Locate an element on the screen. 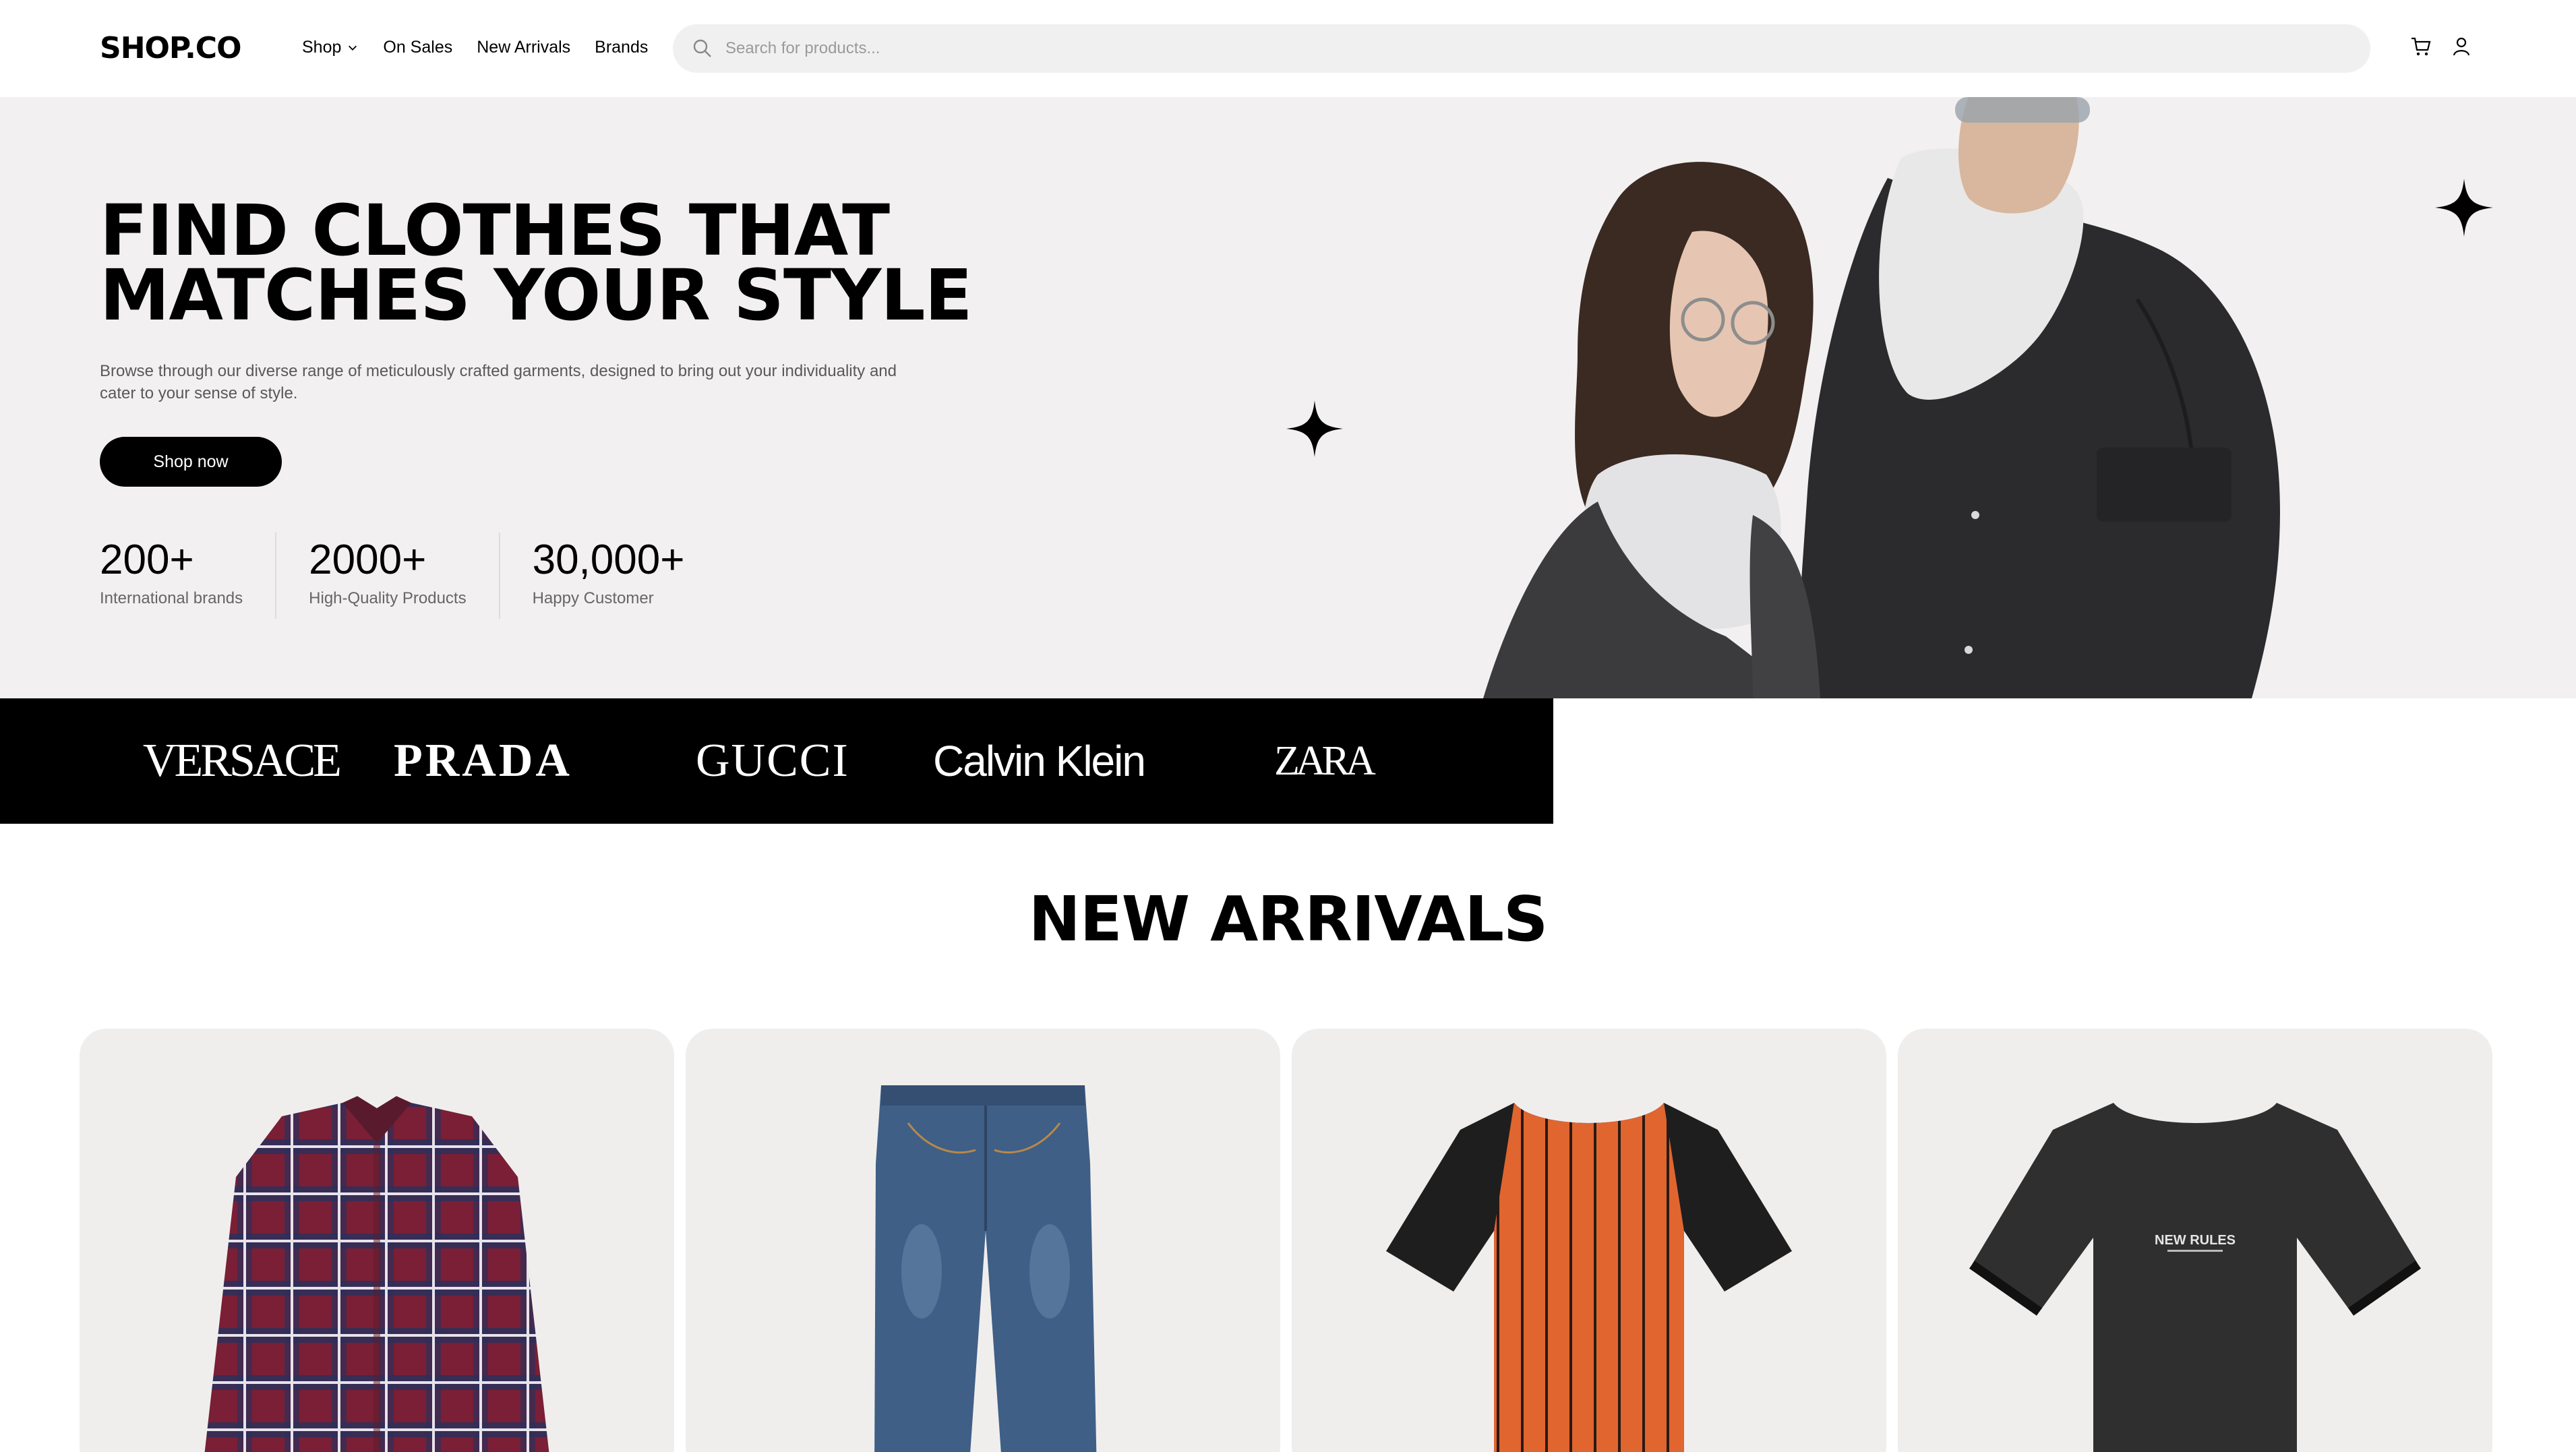  stat-label: International brands is located at coordinates (171, 598).